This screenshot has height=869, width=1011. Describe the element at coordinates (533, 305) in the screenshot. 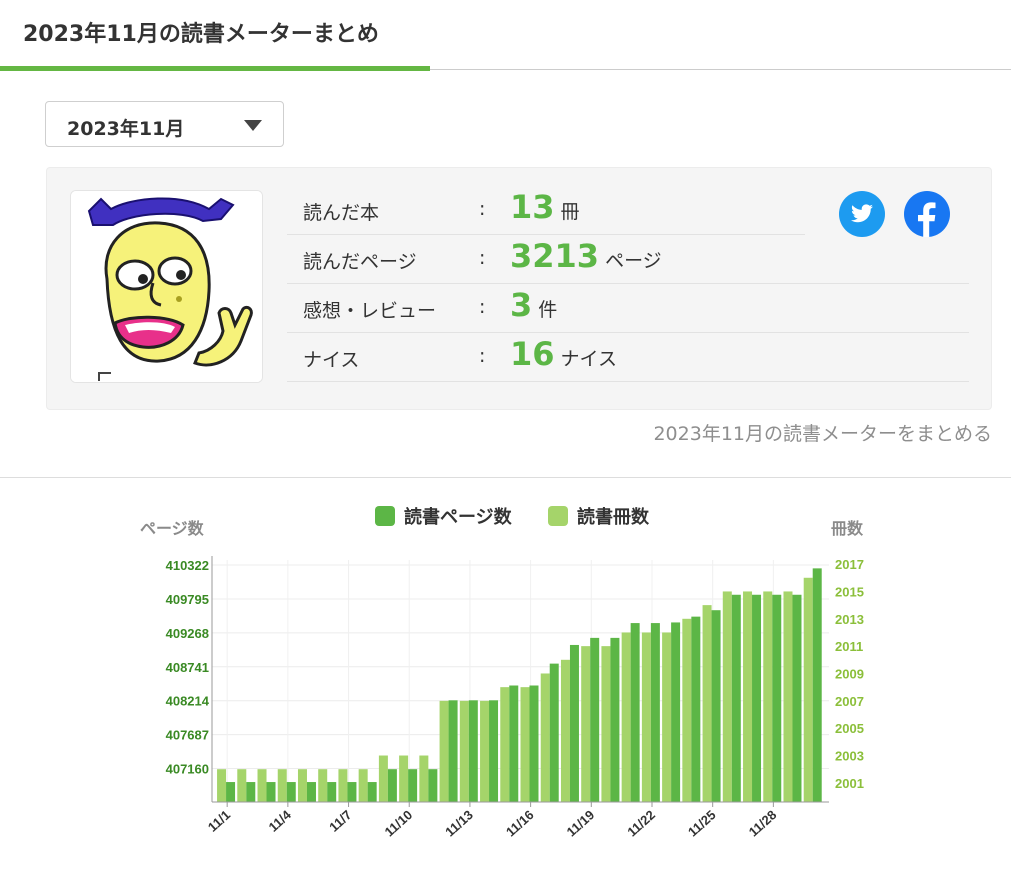

I see `stat-value: 3件` at that location.